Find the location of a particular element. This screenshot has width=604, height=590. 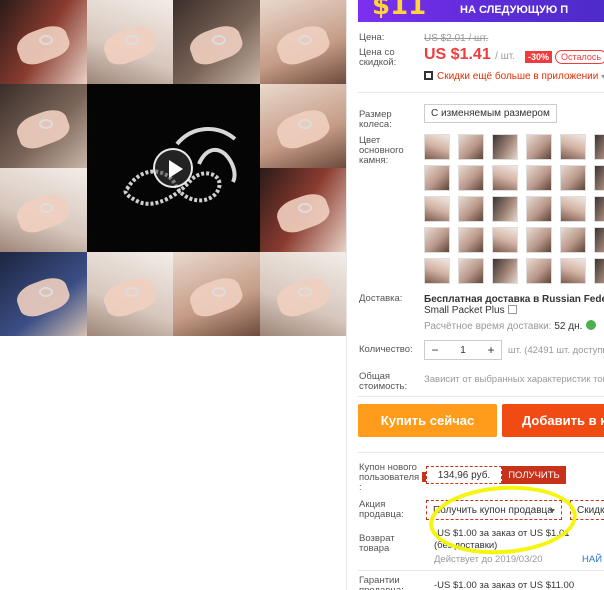

chevron-down-icon is located at coordinates (512, 309).